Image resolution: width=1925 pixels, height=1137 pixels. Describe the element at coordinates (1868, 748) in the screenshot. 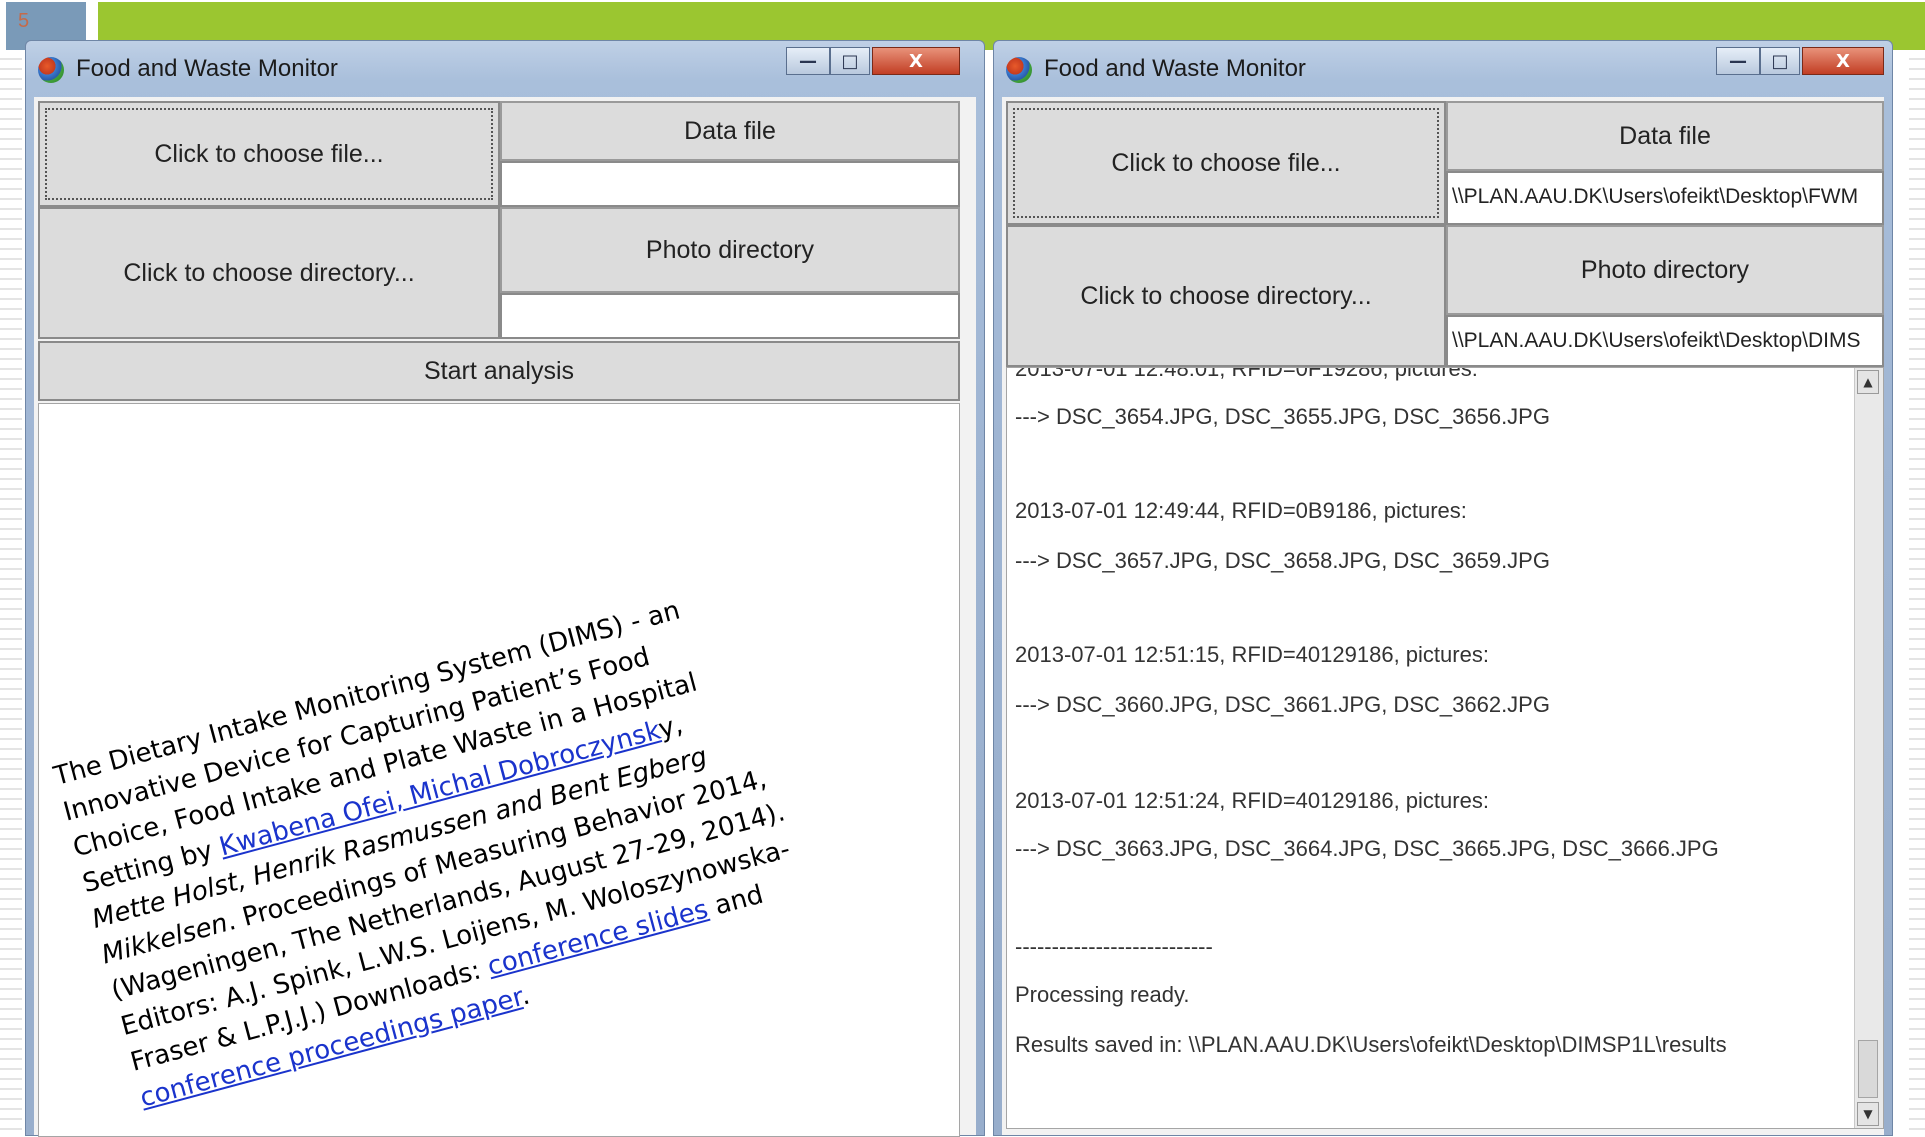

I see `log-scrollbar: ▲ ▼` at that location.